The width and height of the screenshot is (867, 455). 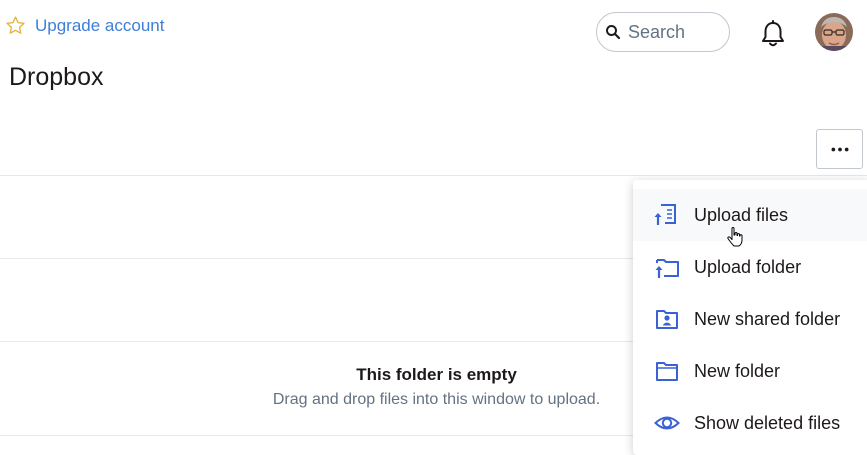 What do you see at coordinates (767, 318) in the screenshot?
I see `menu-item-label: New shared folder` at bounding box center [767, 318].